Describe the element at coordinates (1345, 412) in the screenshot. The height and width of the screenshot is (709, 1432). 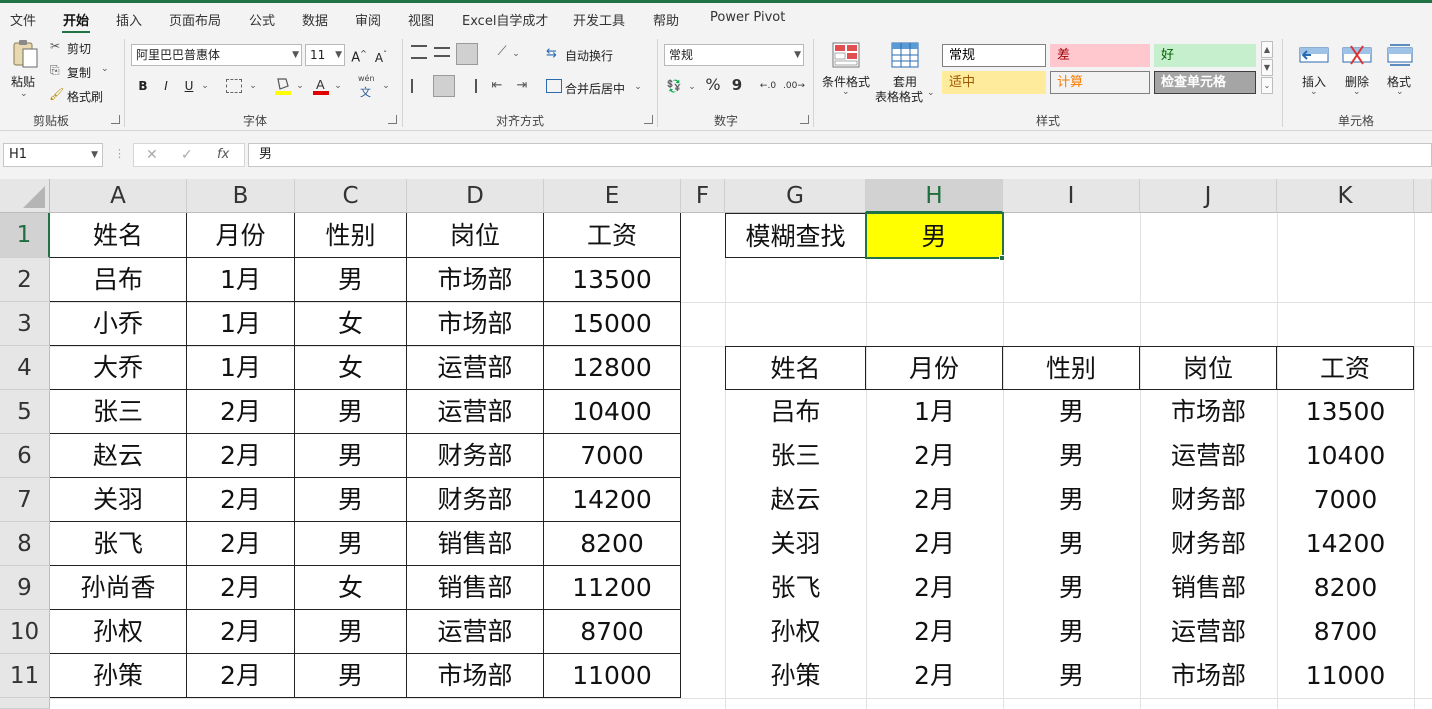
I see `result-cell-salary: 13500` at that location.